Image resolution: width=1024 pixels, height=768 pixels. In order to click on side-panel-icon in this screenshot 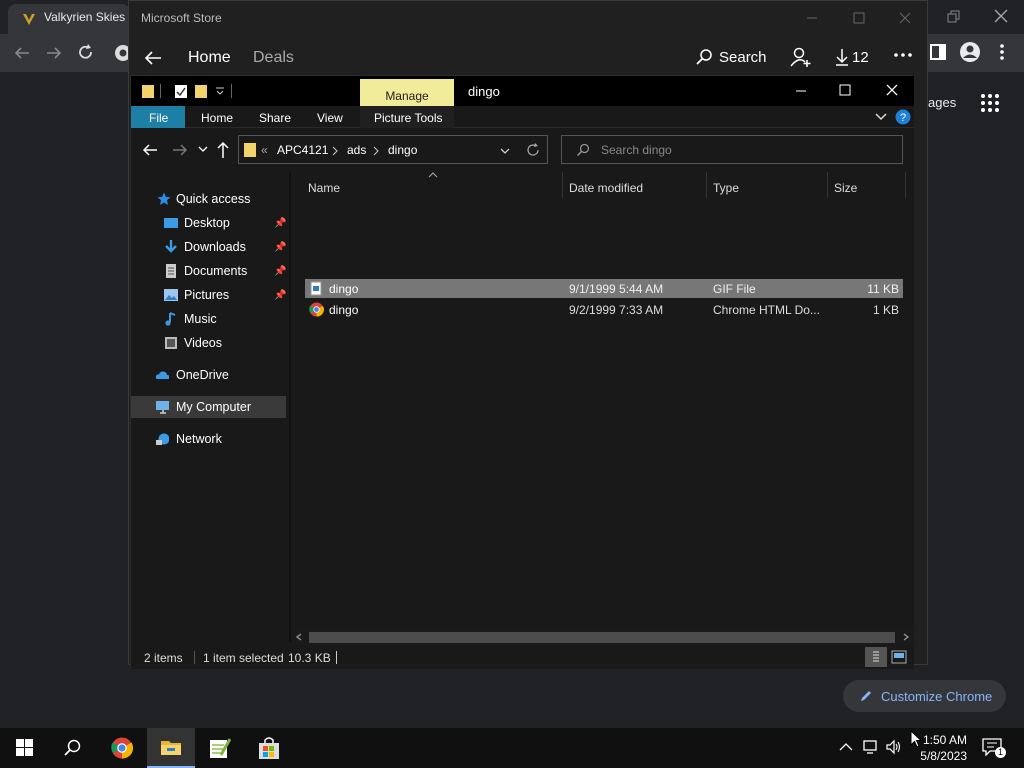, I will do `click(938, 52)`.